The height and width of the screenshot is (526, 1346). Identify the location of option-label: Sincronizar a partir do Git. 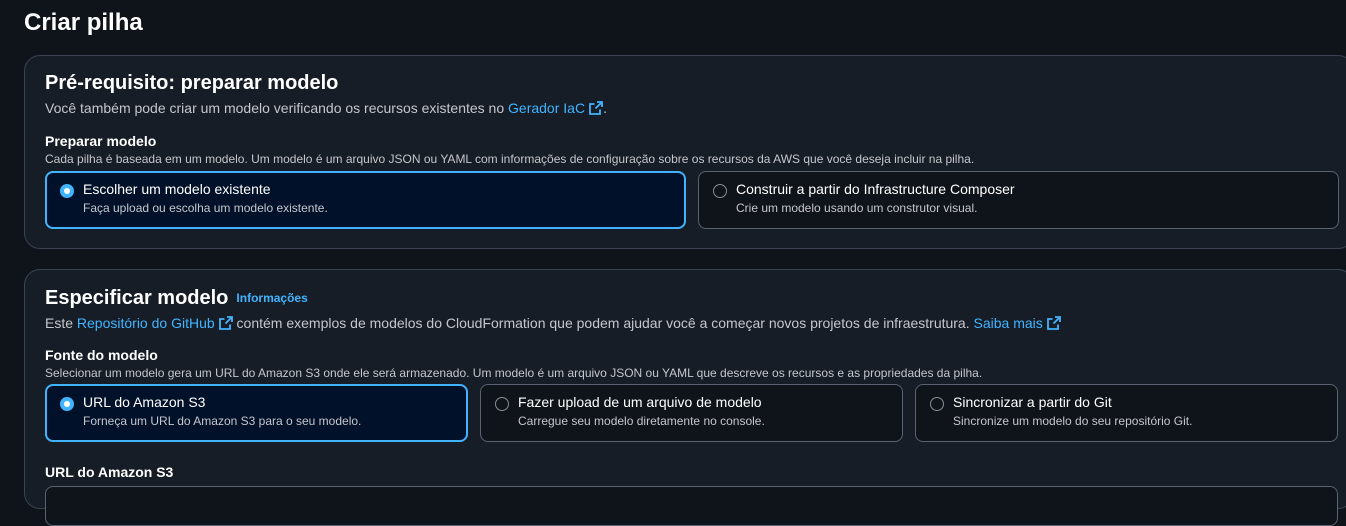
(1032, 402).